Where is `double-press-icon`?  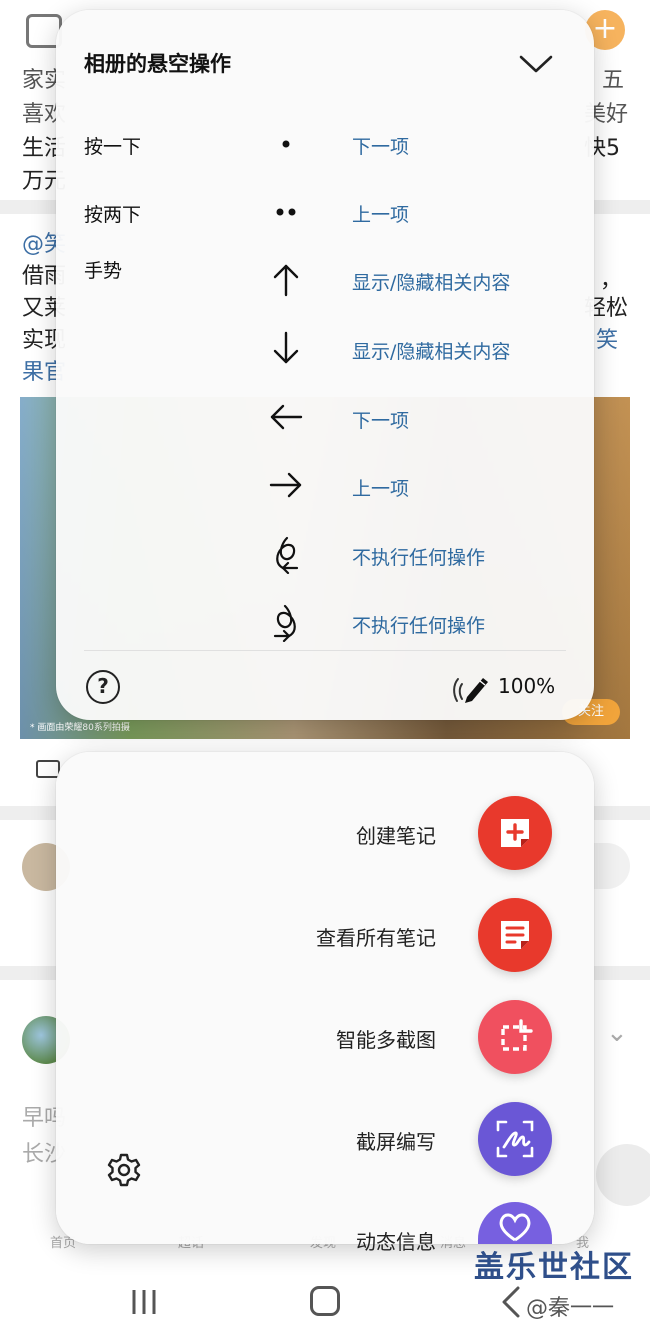
double-press-icon is located at coordinates (286, 212).